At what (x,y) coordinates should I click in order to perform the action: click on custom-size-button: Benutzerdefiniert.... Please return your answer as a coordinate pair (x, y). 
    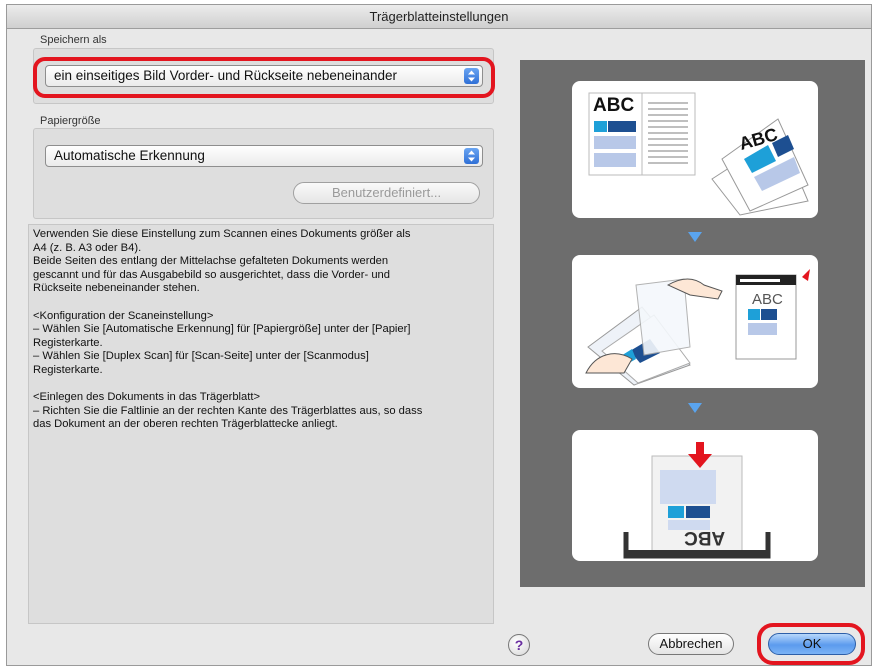
    Looking at the image, I should click on (386, 193).